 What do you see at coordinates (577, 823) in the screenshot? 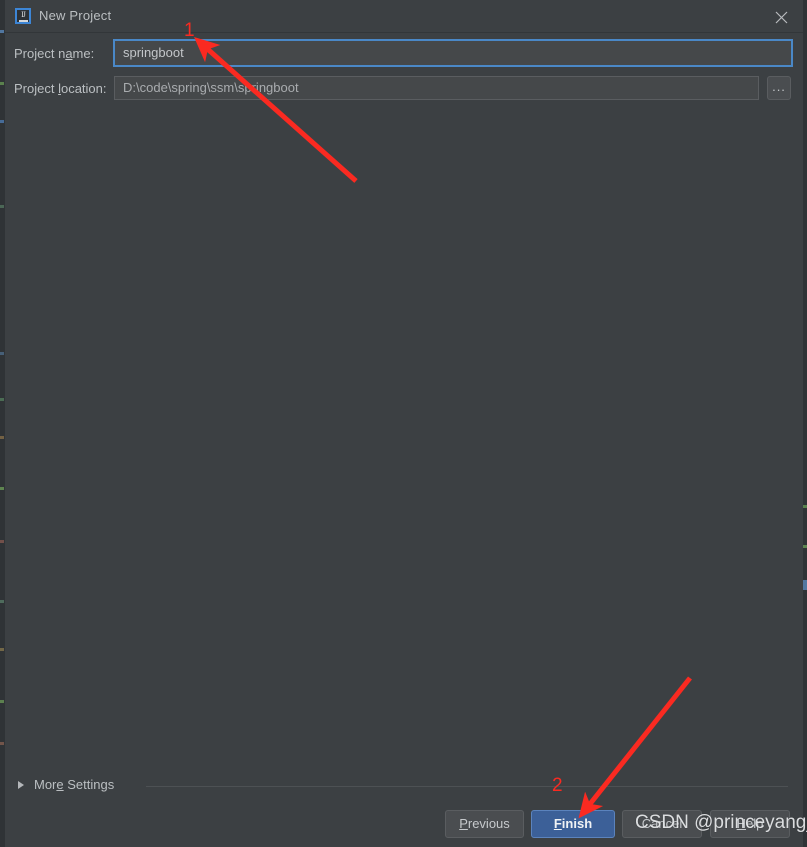
I see `finish-button-label: inish` at bounding box center [577, 823].